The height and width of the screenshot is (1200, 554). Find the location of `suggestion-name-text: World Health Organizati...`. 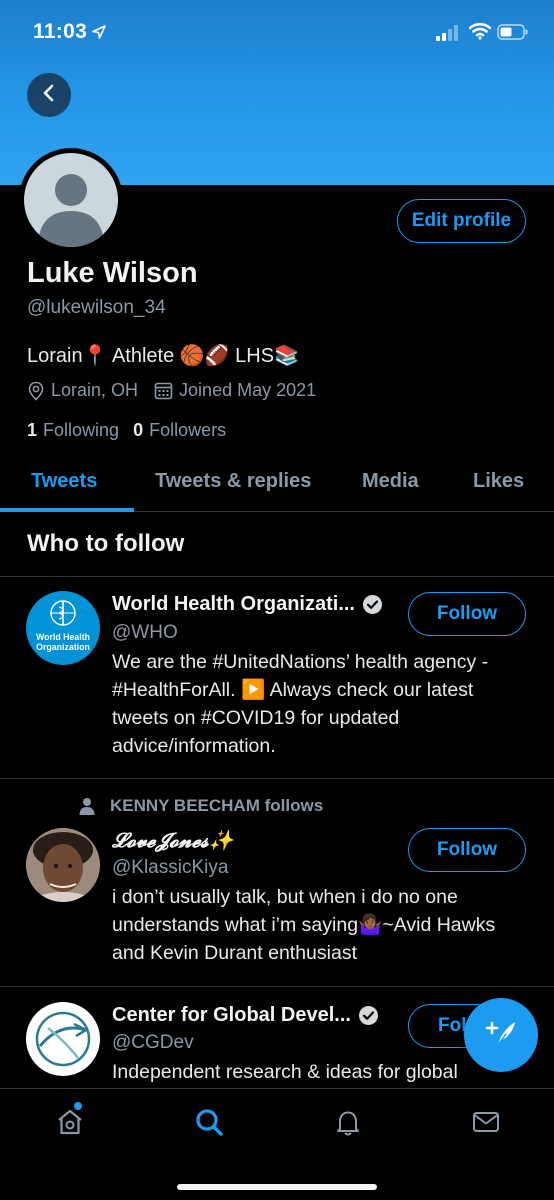

suggestion-name-text: World Health Organizati... is located at coordinates (233, 604).